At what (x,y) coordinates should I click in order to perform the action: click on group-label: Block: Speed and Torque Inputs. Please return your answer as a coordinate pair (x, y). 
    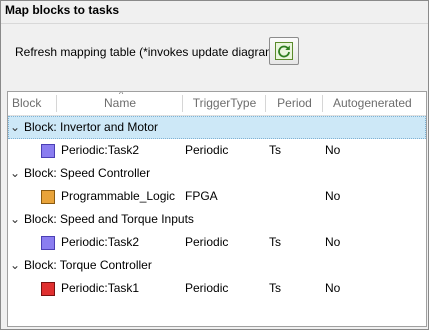
    Looking at the image, I should click on (109, 219).